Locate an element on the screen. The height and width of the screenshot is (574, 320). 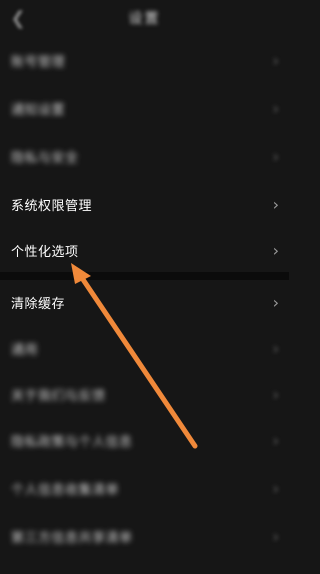
orange-arrow-annotation is located at coordinates (134, 356).